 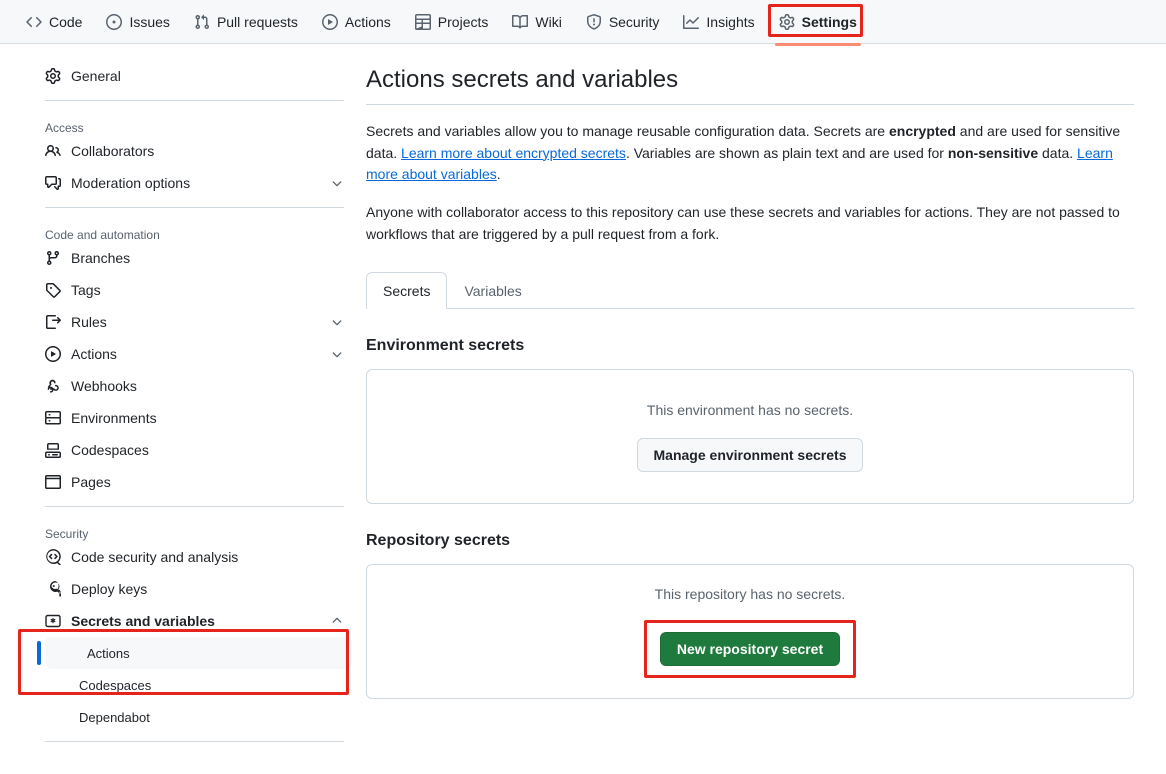 What do you see at coordinates (53, 386) in the screenshot?
I see `webhook-icon` at bounding box center [53, 386].